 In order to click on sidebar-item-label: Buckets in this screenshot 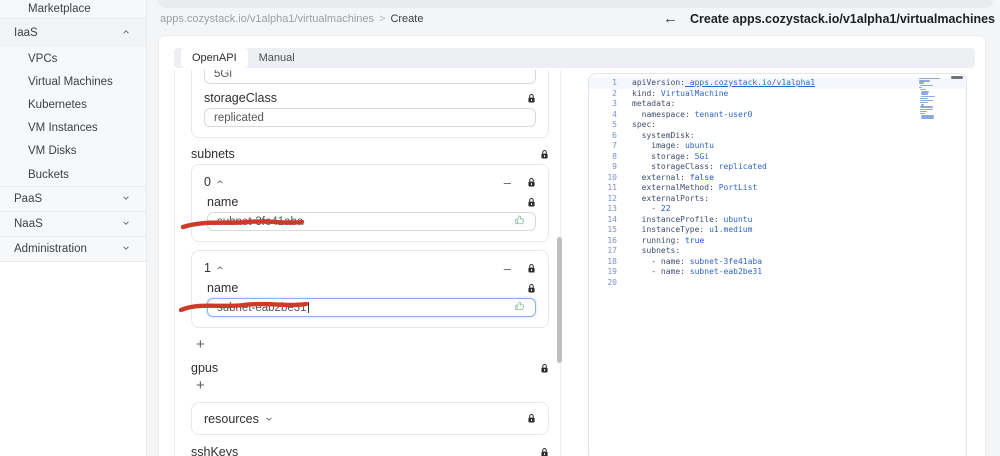, I will do `click(48, 174)`.